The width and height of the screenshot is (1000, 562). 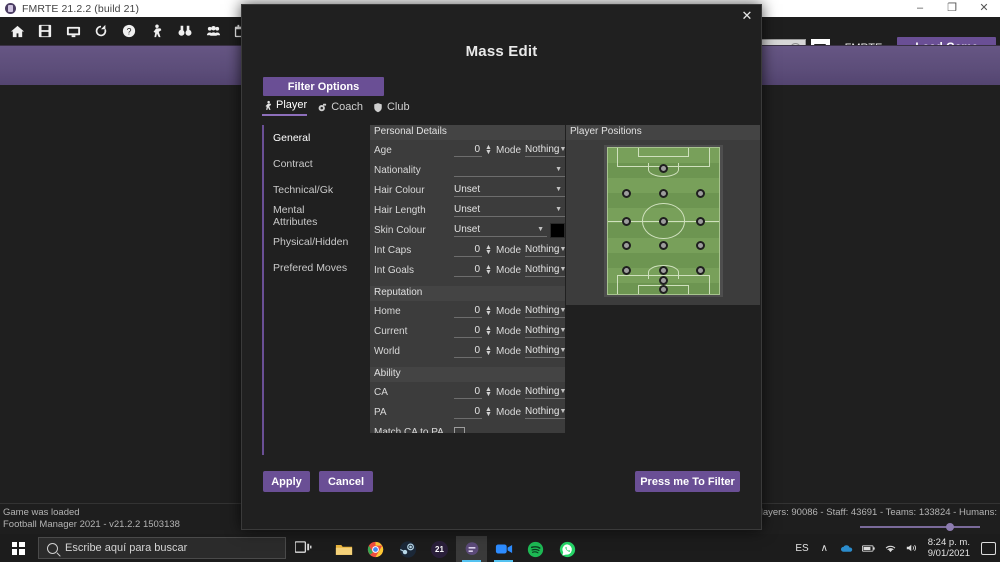 I want to click on position-attacking-mid-left, so click(x=627, y=193).